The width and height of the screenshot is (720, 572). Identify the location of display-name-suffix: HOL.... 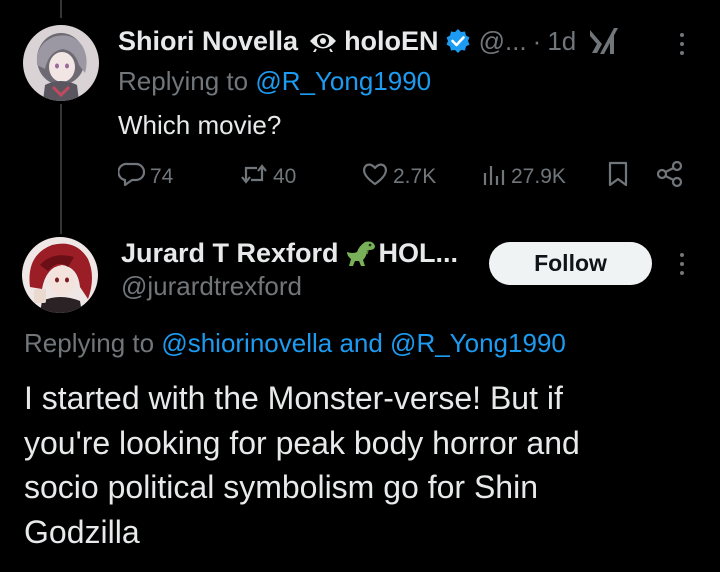
(418, 252).